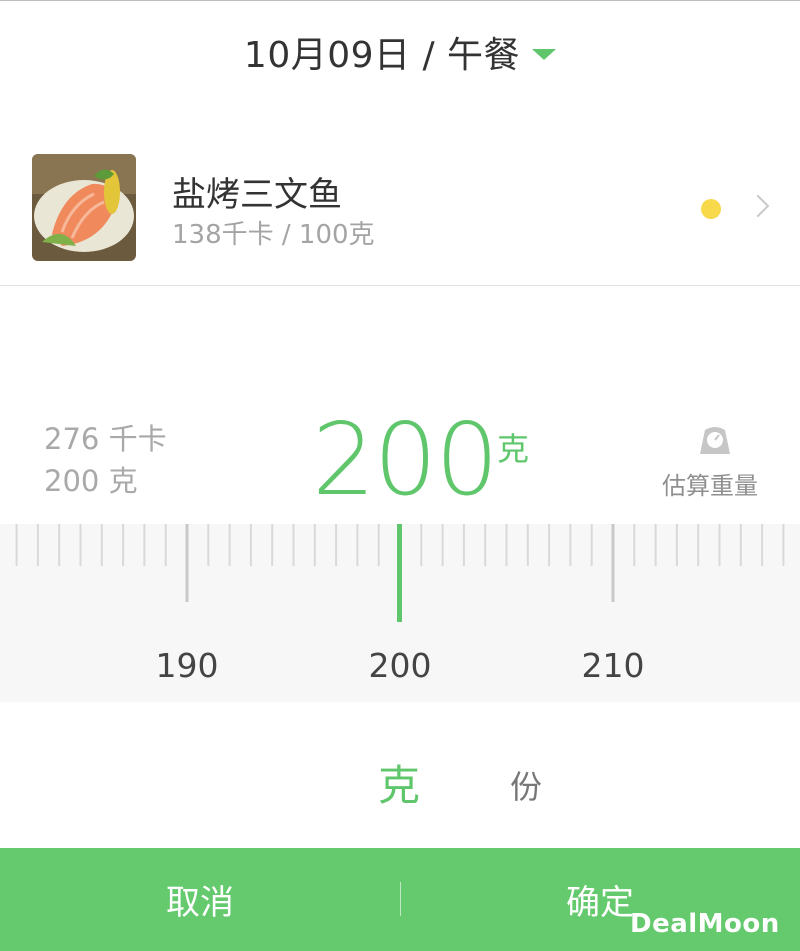 The height and width of the screenshot is (951, 800). What do you see at coordinates (273, 235) in the screenshot?
I see `food-calorie-info: 138千卡 / 100克` at bounding box center [273, 235].